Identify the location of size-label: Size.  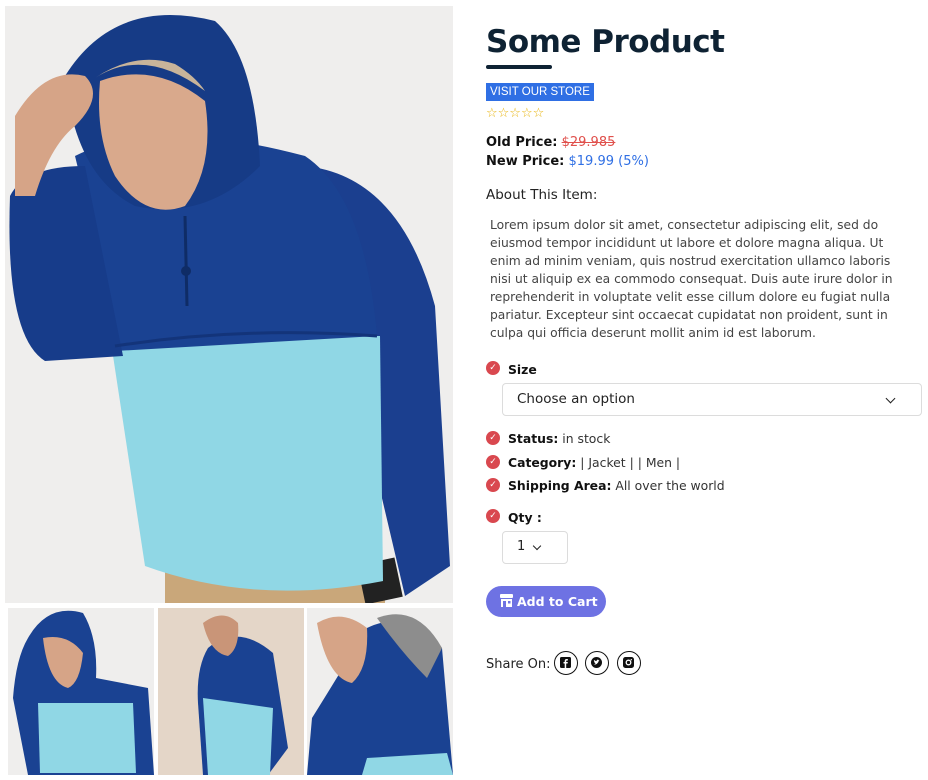
(522, 369).